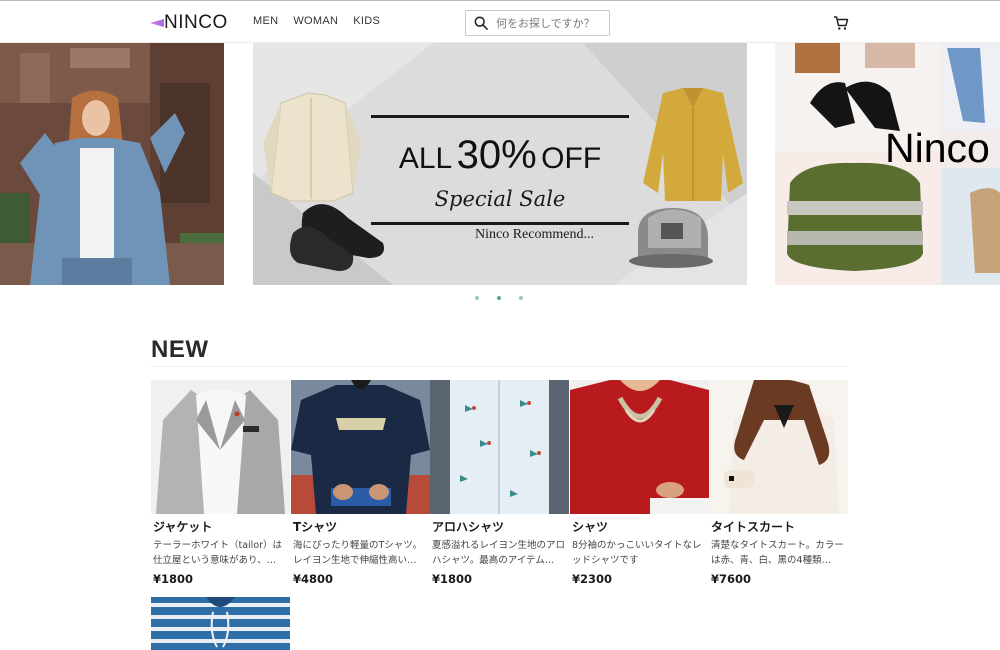 The image size is (1000, 650). What do you see at coordinates (499, 447) in the screenshot?
I see `product-image-aloha-shirt` at bounding box center [499, 447].